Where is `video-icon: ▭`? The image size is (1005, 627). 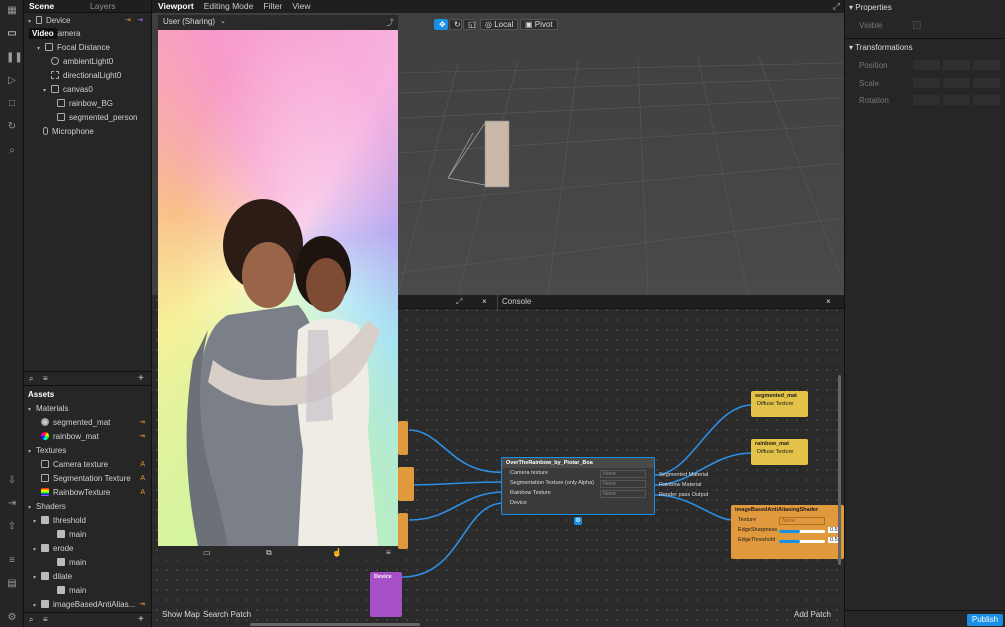
video-icon: ▭ is located at coordinates (12, 34).